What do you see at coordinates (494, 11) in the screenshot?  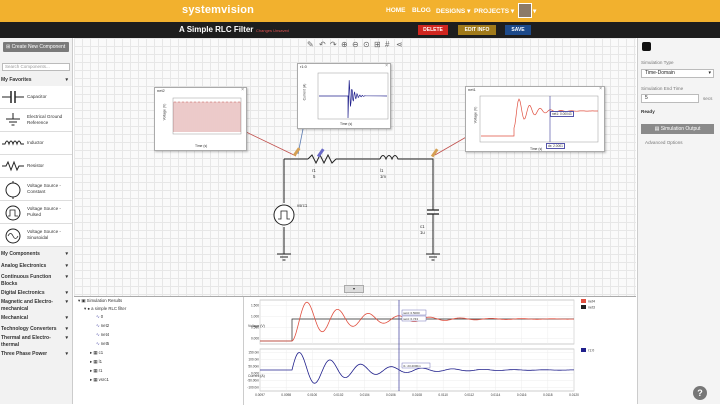 I see `nav-projects: PROJECTS ▾` at bounding box center [494, 11].